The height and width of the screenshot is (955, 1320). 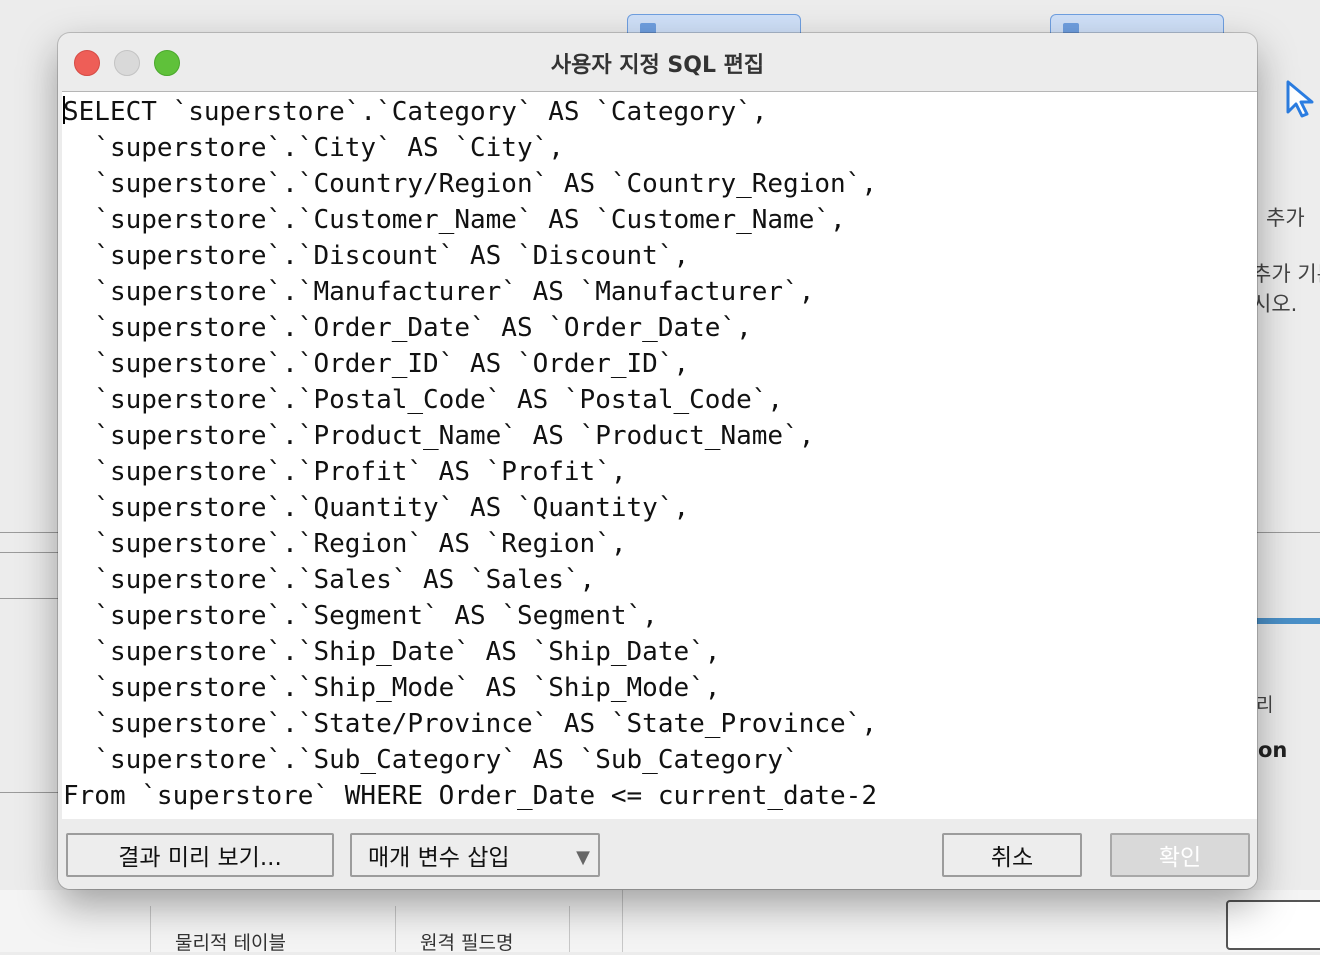 What do you see at coordinates (329, 580) in the screenshot?
I see `sql-line: `superstore`.`Sales` AS `Sales`,` at bounding box center [329, 580].